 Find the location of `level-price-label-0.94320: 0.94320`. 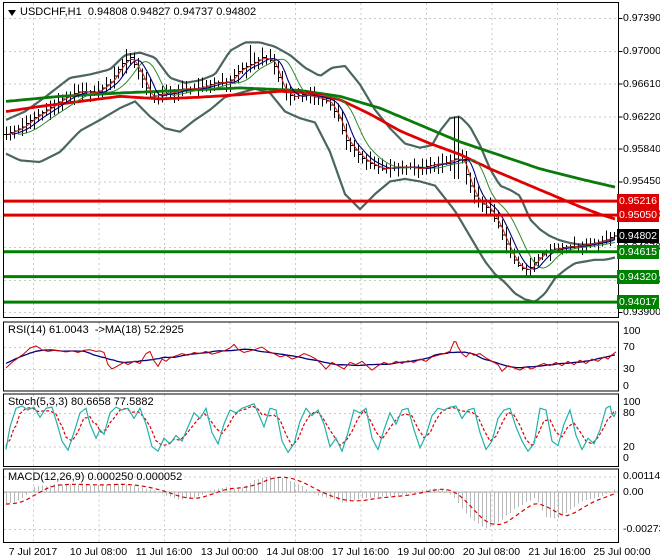

level-price-label-0.94320: 0.94320 is located at coordinates (638, 276).